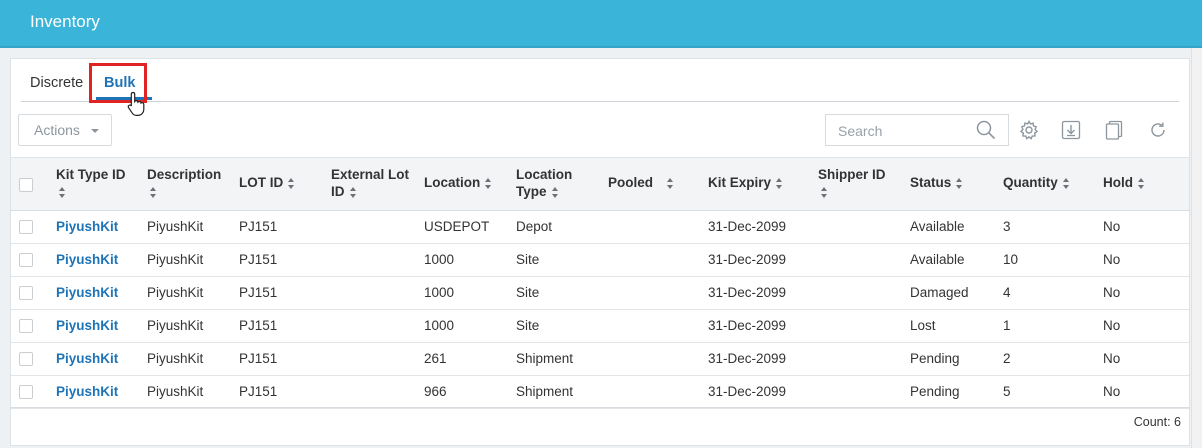  I want to click on col-pooled: Pooled, so click(641, 182).